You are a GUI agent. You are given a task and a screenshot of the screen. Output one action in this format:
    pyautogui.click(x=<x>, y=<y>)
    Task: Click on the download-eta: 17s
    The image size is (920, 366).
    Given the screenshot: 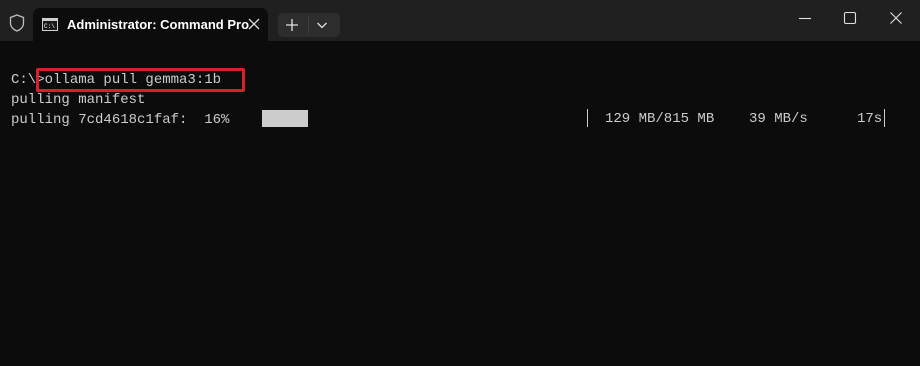 What is the action you would take?
    pyautogui.click(x=870, y=119)
    